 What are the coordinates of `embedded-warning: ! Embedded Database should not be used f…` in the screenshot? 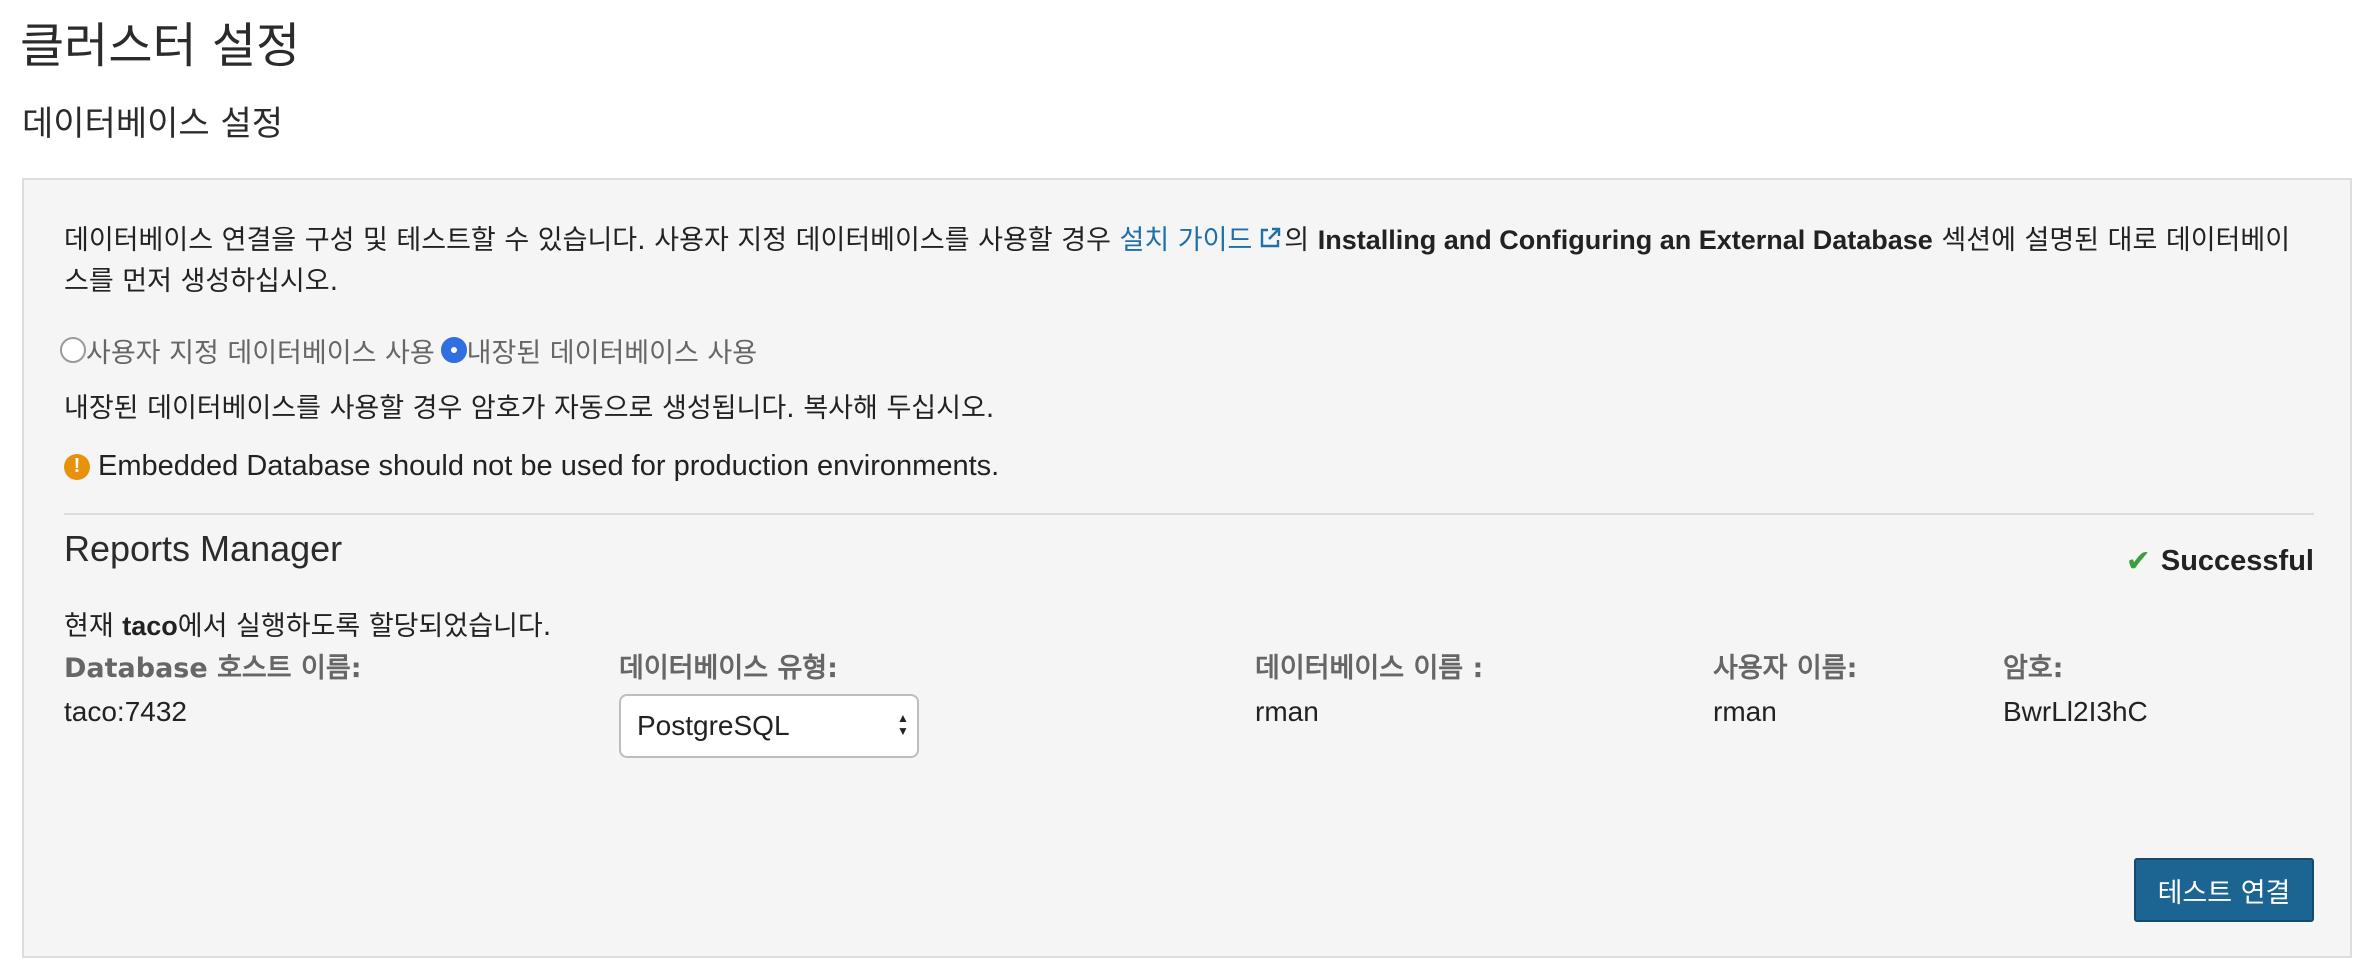 It's located at (531, 466).